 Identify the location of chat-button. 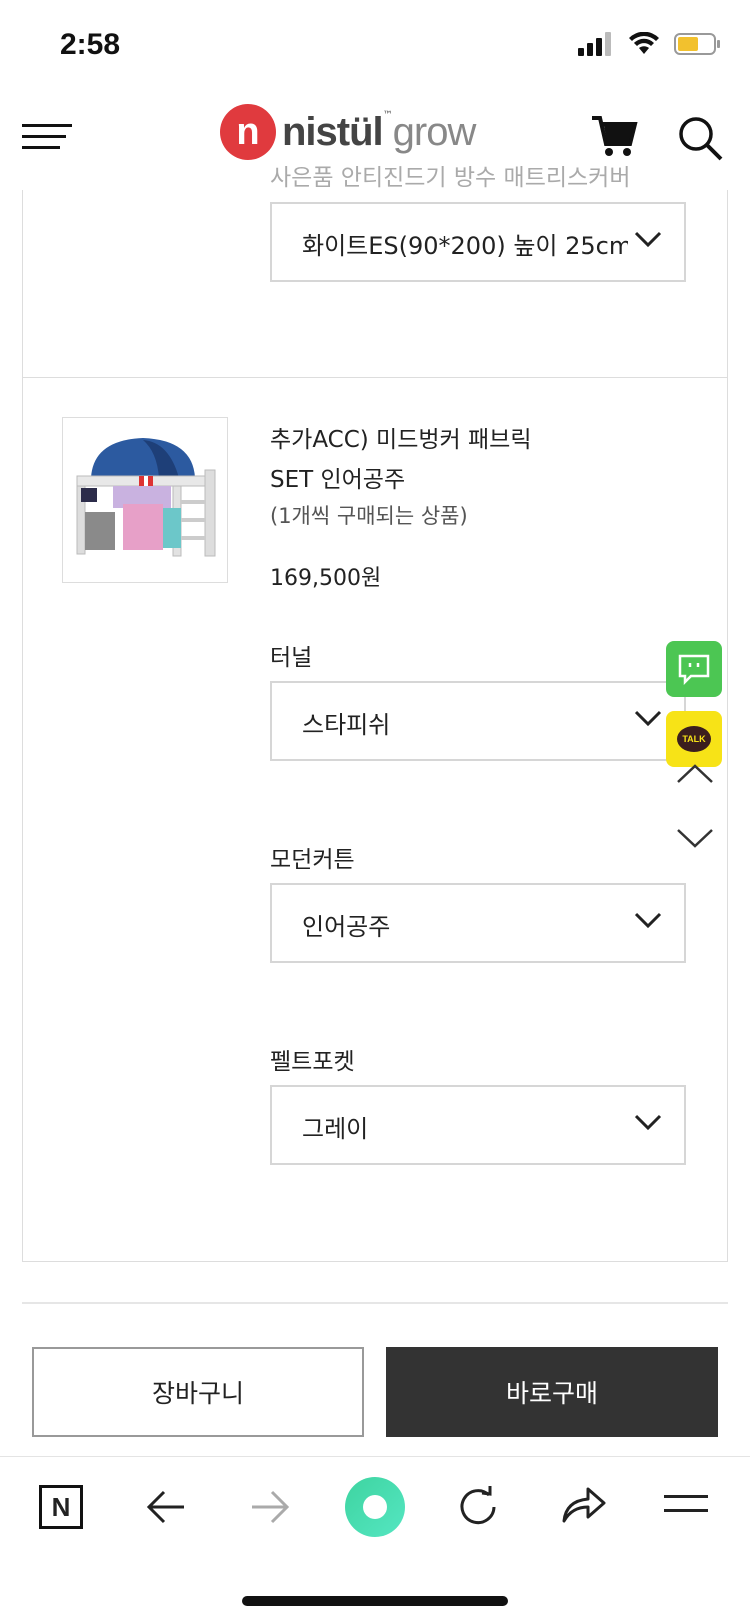
(694, 669).